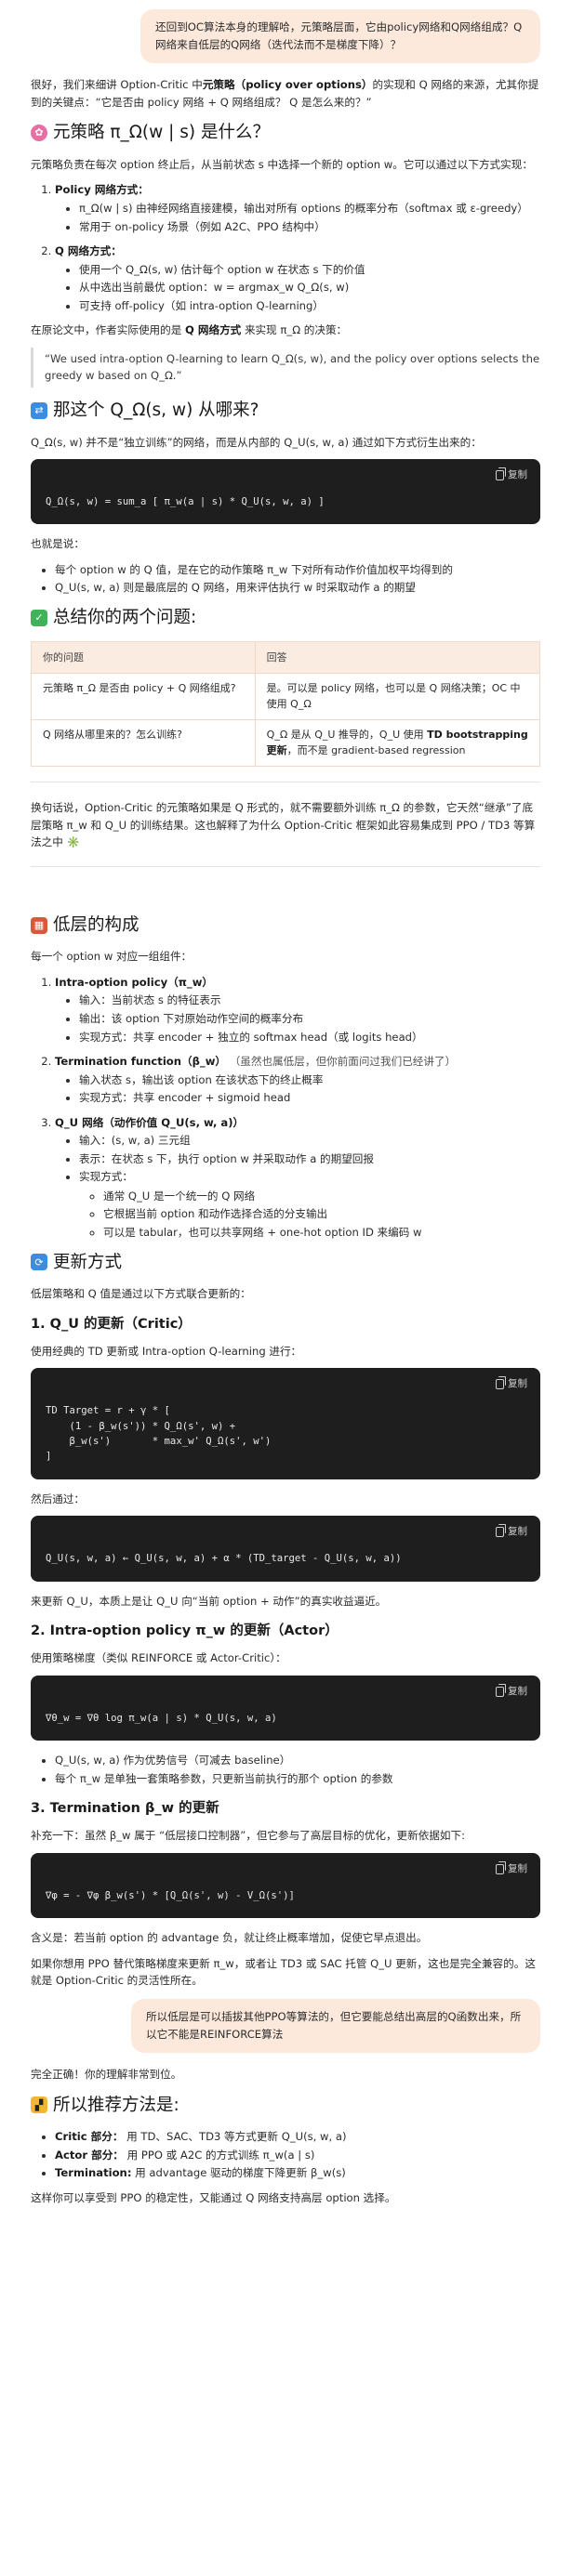 This screenshot has width=571, height=2576. Describe the element at coordinates (58, 544) in the screenshot. I see `also-text: 也就是说：` at that location.